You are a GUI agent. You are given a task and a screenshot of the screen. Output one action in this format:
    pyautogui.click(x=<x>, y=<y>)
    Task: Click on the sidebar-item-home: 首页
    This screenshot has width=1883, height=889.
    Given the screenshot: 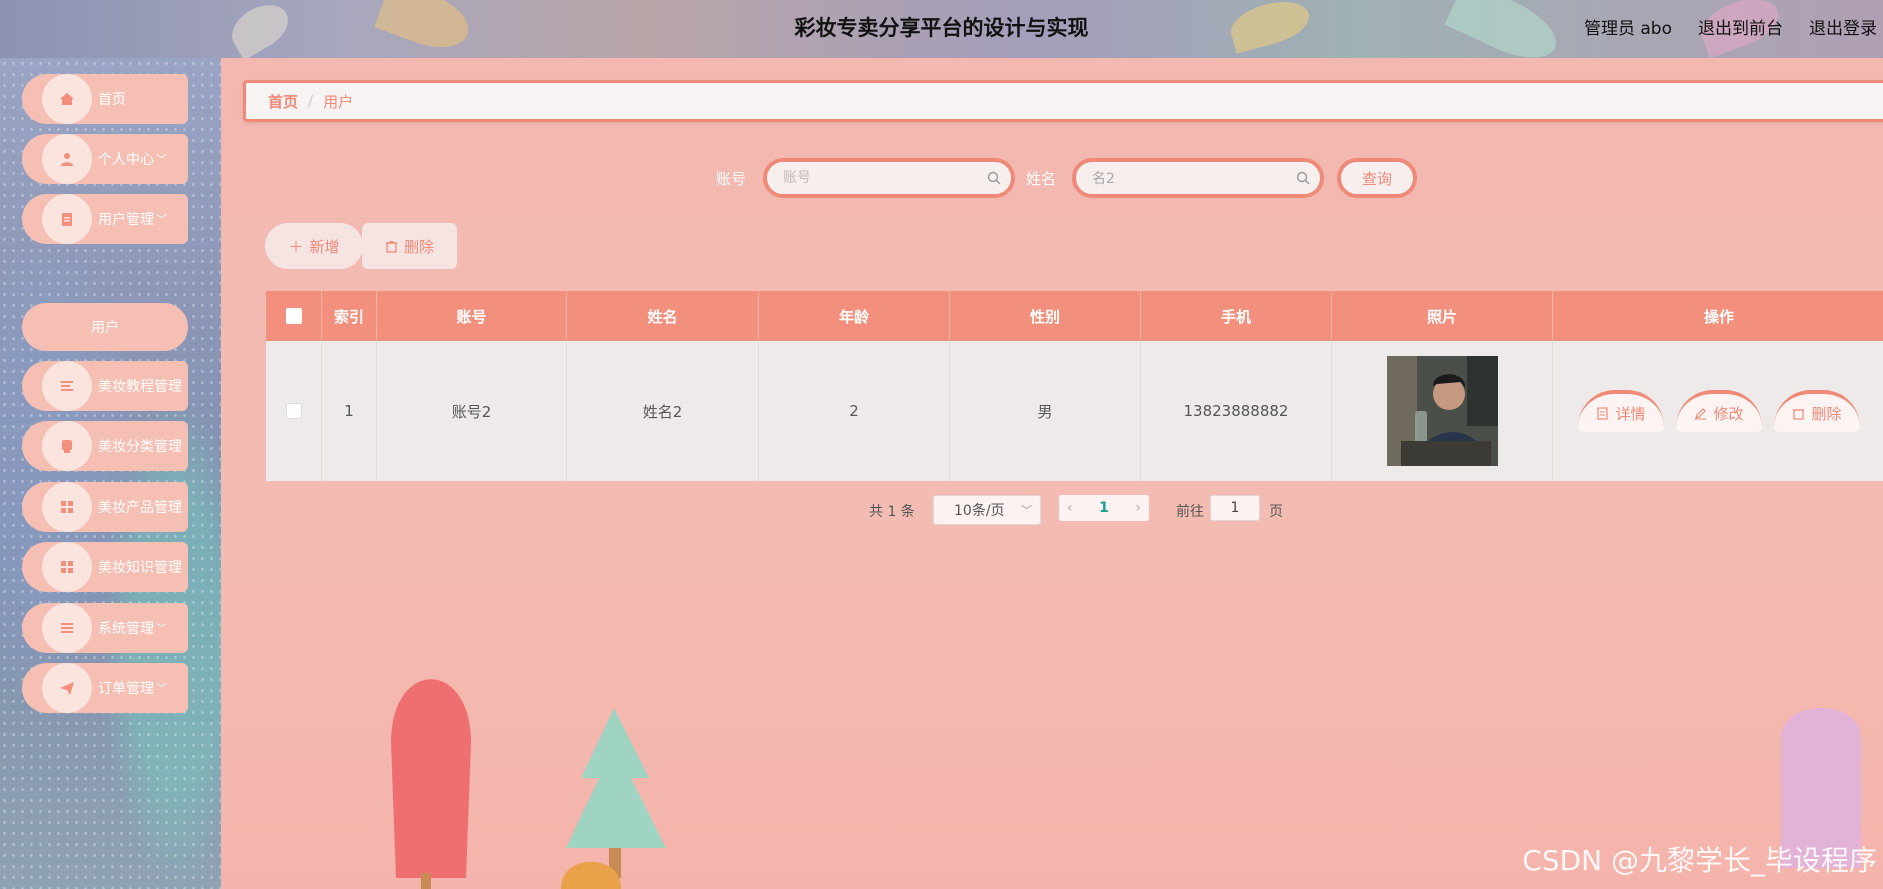 What is the action you would take?
    pyautogui.click(x=105, y=99)
    